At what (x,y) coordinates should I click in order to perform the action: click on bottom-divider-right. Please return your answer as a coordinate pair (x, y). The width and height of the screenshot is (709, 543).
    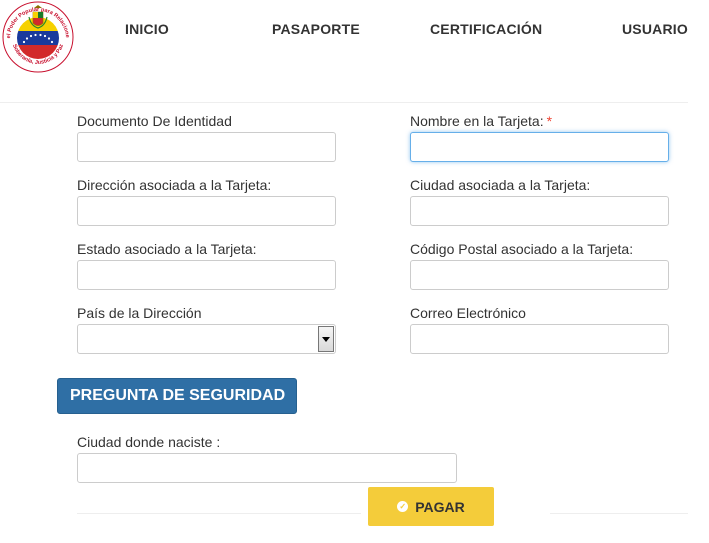
    Looking at the image, I should click on (619, 513).